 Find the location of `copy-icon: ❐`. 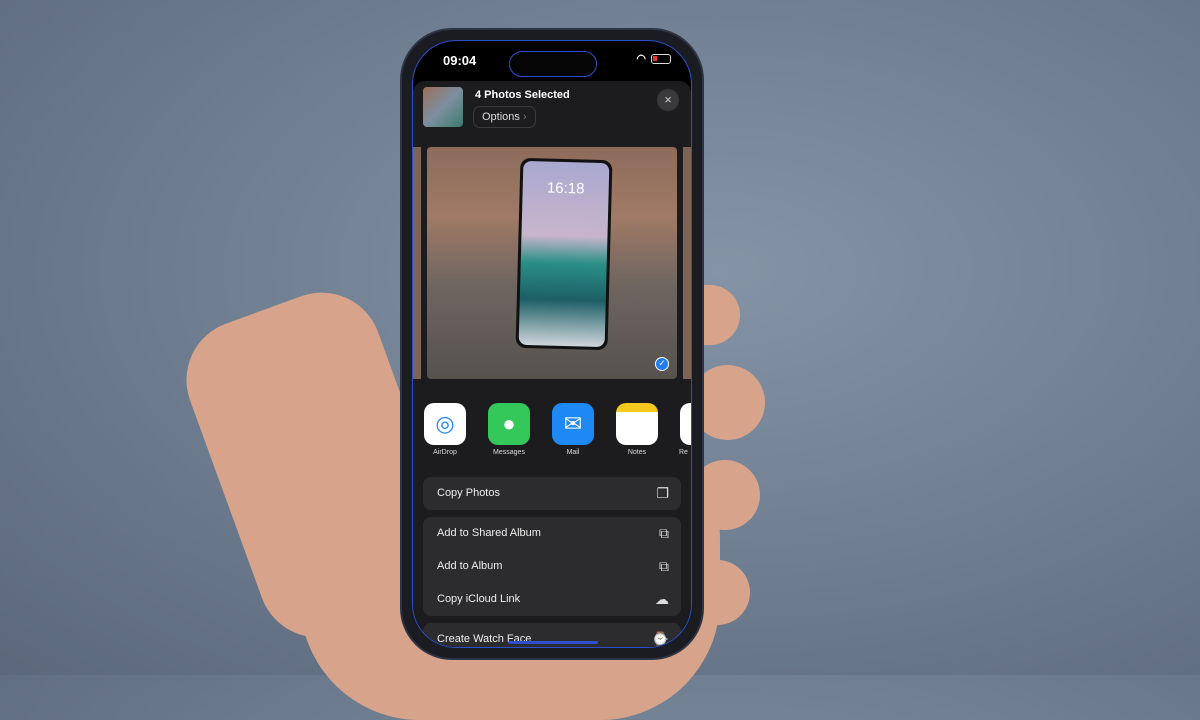

copy-icon: ❐ is located at coordinates (662, 493).